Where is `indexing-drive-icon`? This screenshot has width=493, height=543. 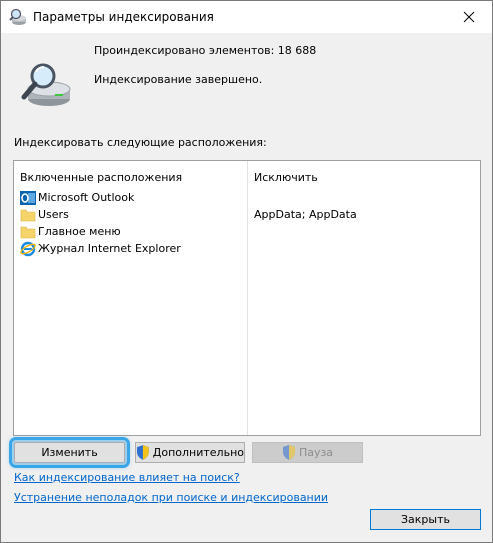 indexing-drive-icon is located at coordinates (46, 84).